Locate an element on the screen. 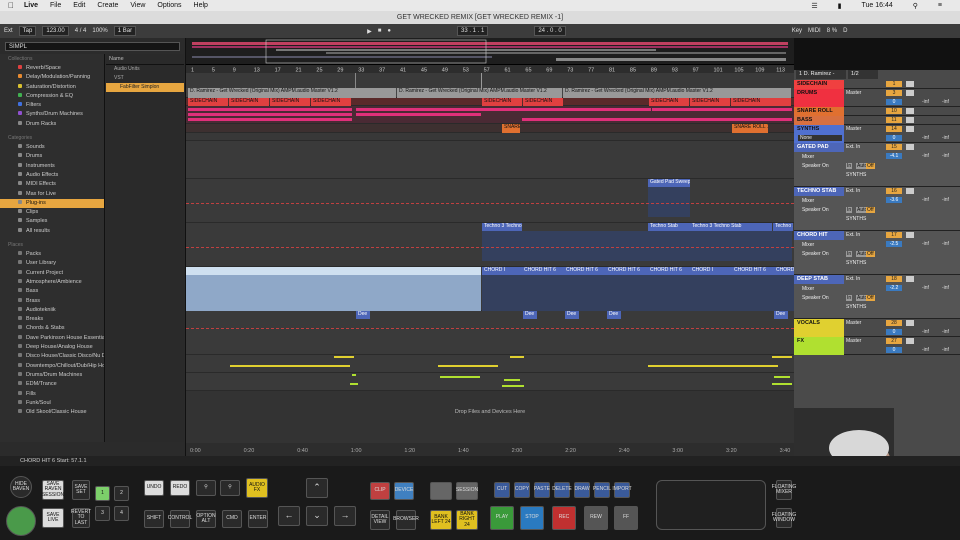 Image resolution: width=960 pixels, height=540 pixels. browser-search-input: SIMPL is located at coordinates (92, 46).